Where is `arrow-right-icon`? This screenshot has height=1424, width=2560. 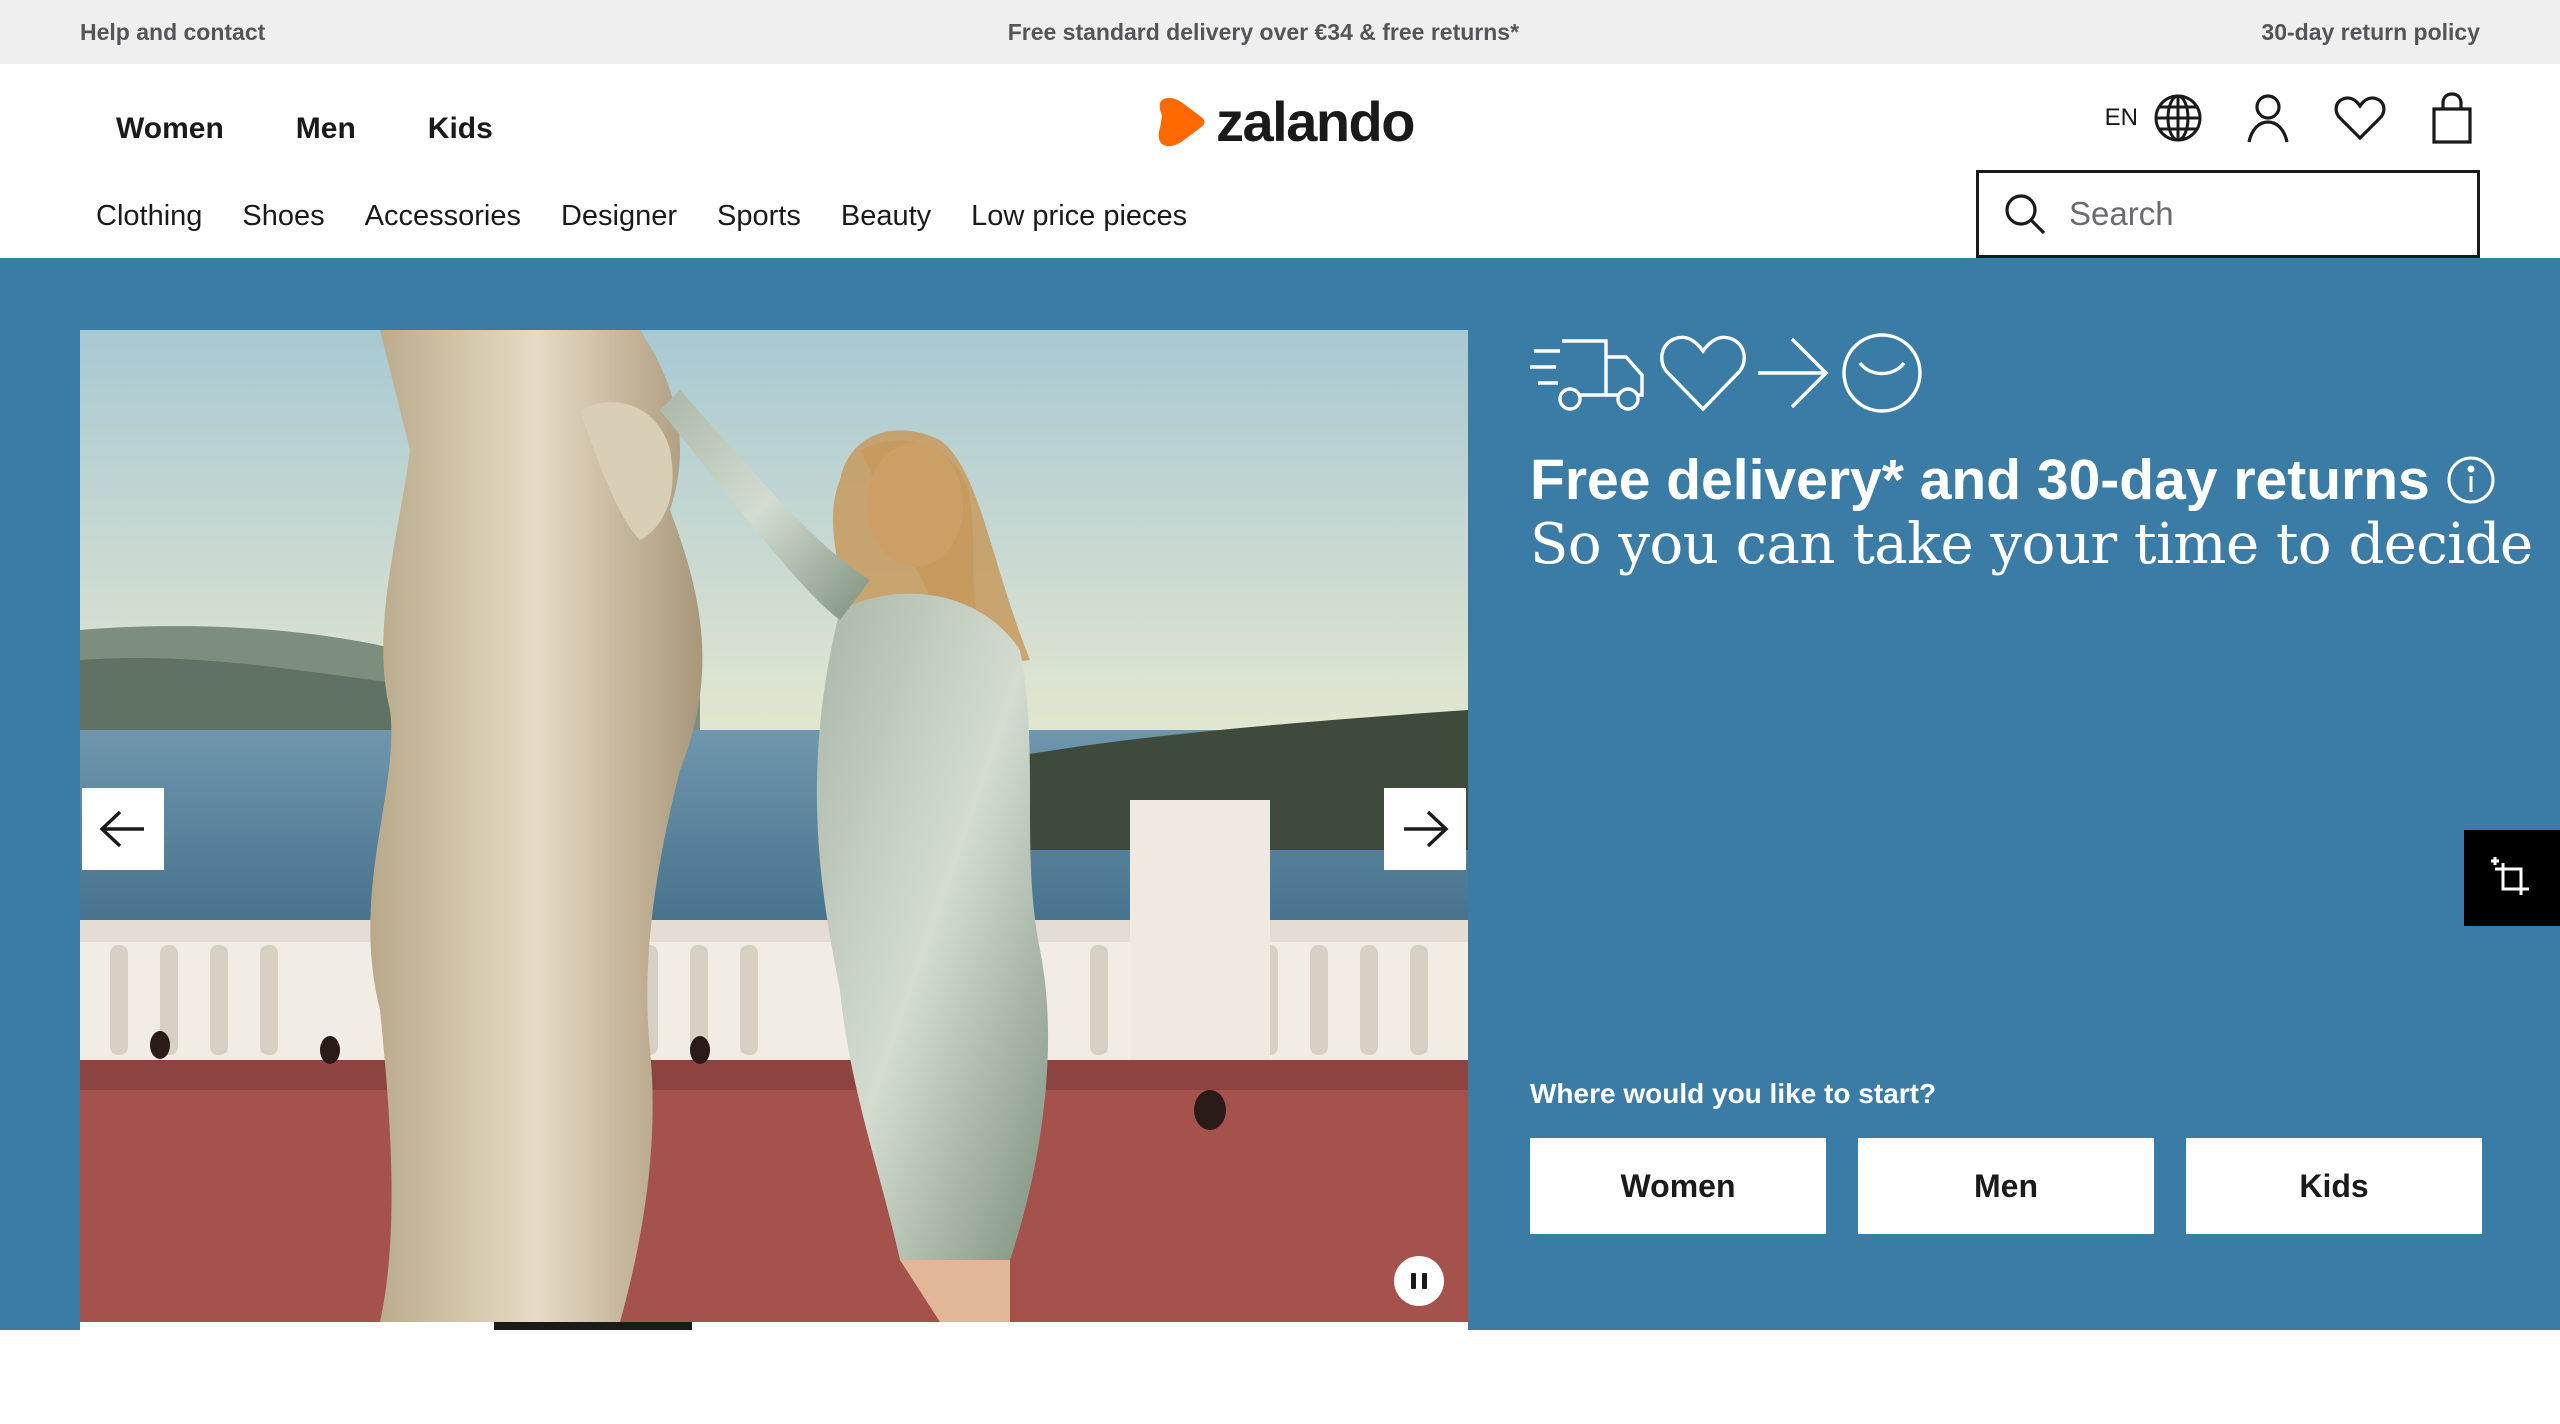 arrow-right-icon is located at coordinates (1426, 829).